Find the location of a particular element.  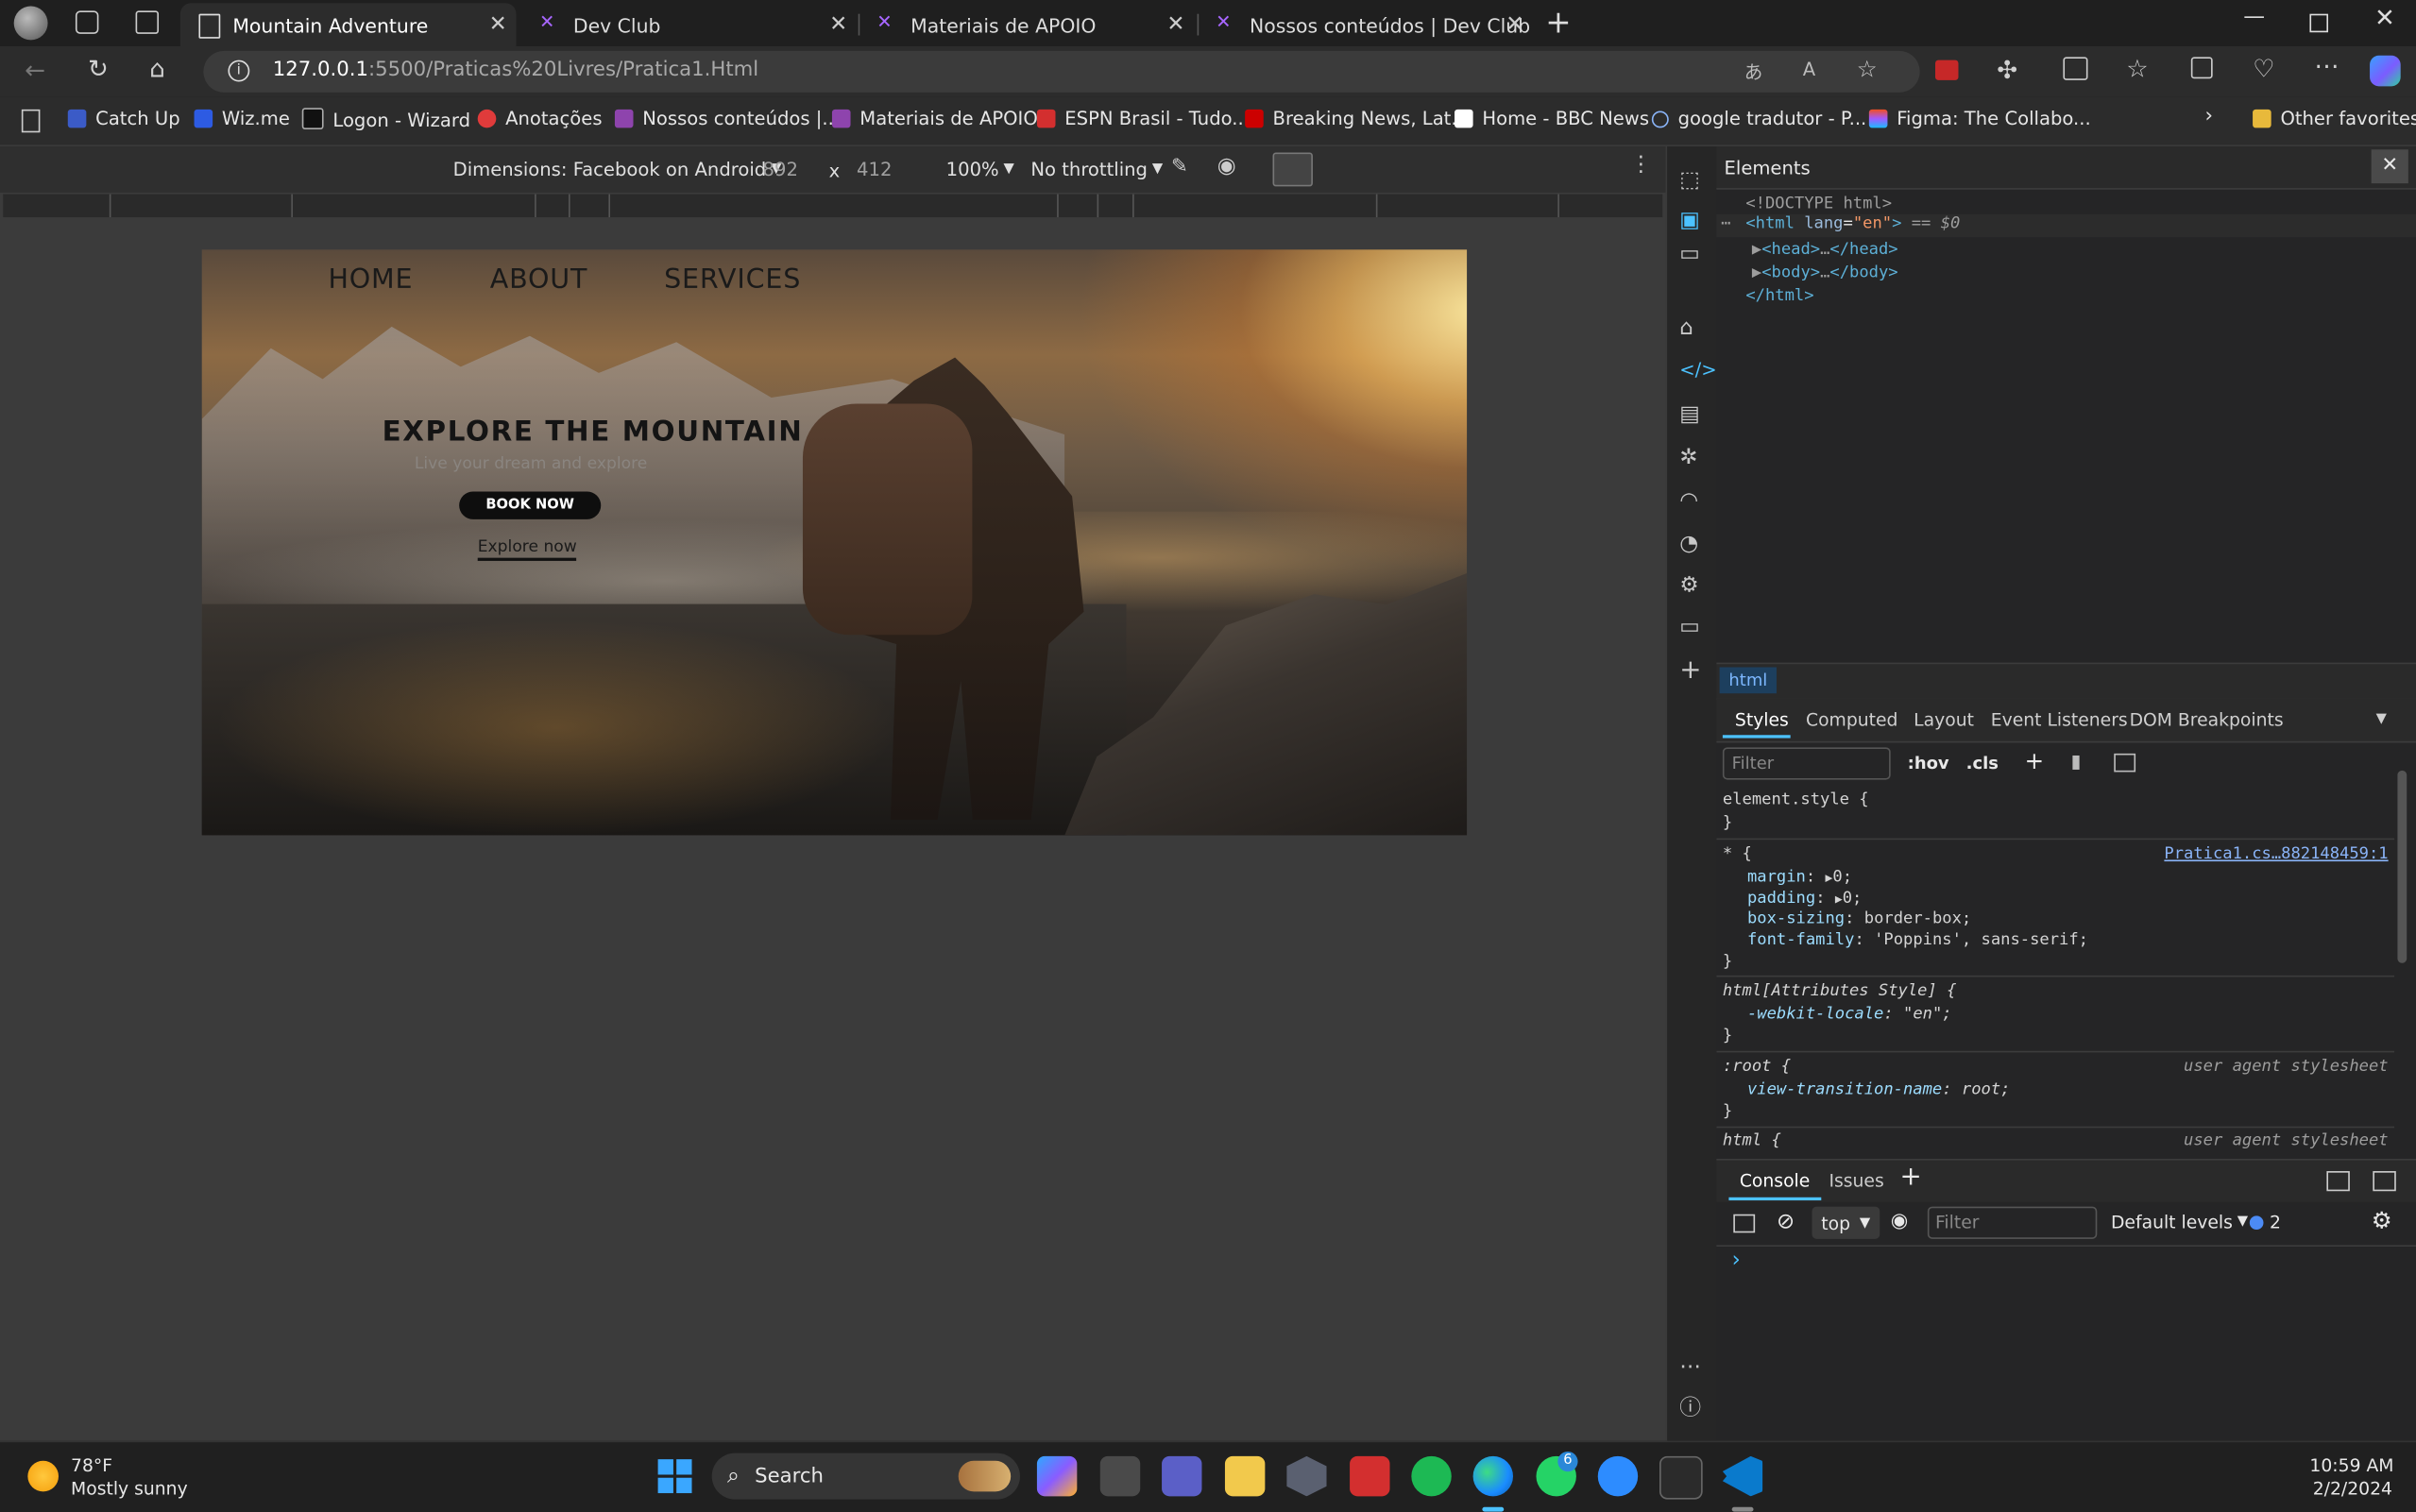

site-info-icon: i is located at coordinates (239, 70).